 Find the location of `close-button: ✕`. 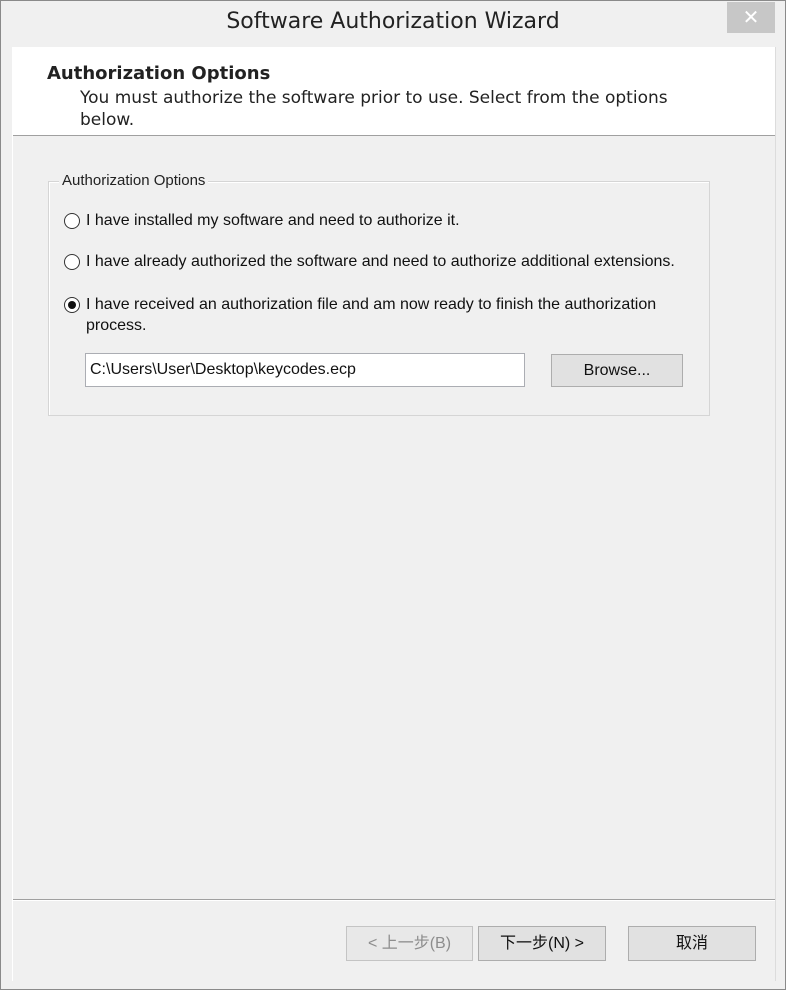

close-button: ✕ is located at coordinates (751, 17).